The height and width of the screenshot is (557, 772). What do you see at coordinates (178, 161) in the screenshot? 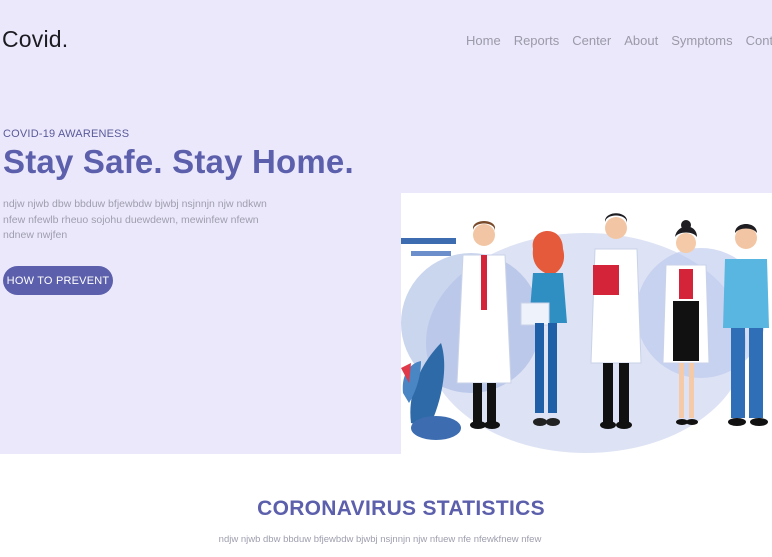
I see `hero-headline: Stay Safe. Stay Home.` at bounding box center [178, 161].